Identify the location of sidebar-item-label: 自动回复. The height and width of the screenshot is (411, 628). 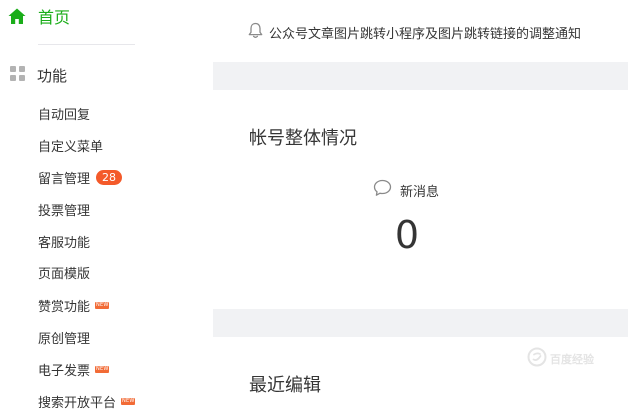
(64, 115).